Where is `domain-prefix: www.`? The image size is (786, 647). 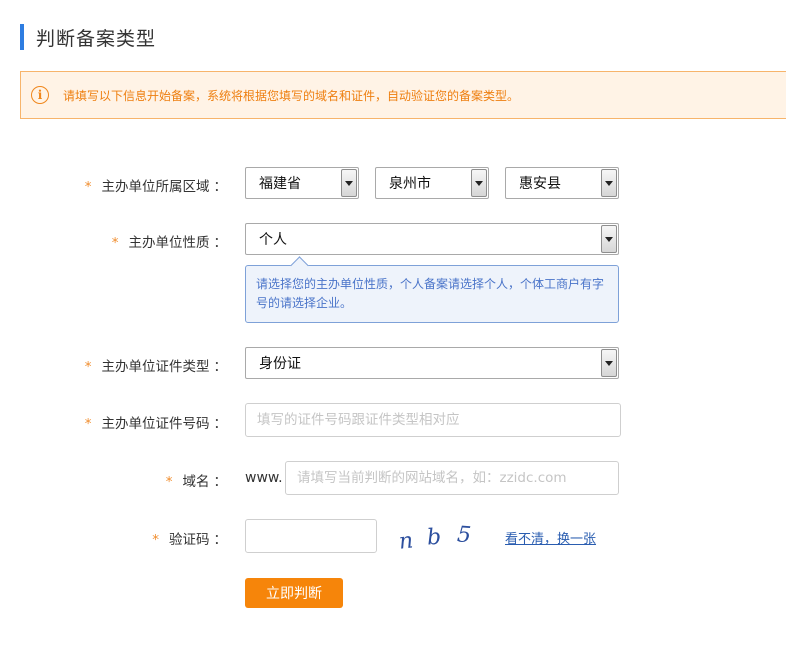 domain-prefix: www. is located at coordinates (264, 478).